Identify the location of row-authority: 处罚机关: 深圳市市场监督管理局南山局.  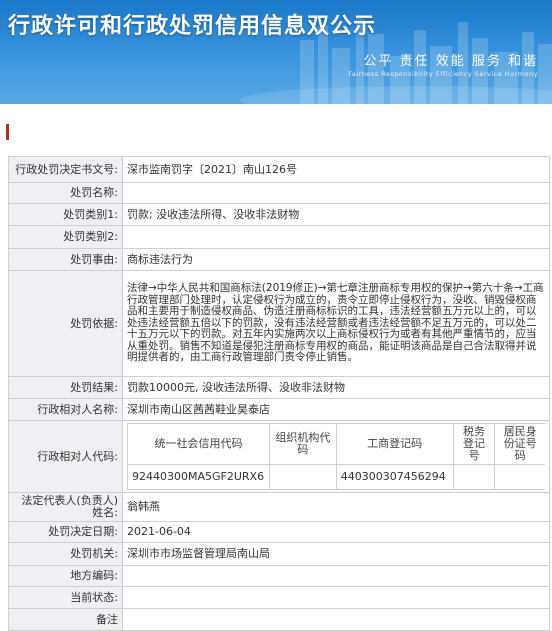
(279, 554).